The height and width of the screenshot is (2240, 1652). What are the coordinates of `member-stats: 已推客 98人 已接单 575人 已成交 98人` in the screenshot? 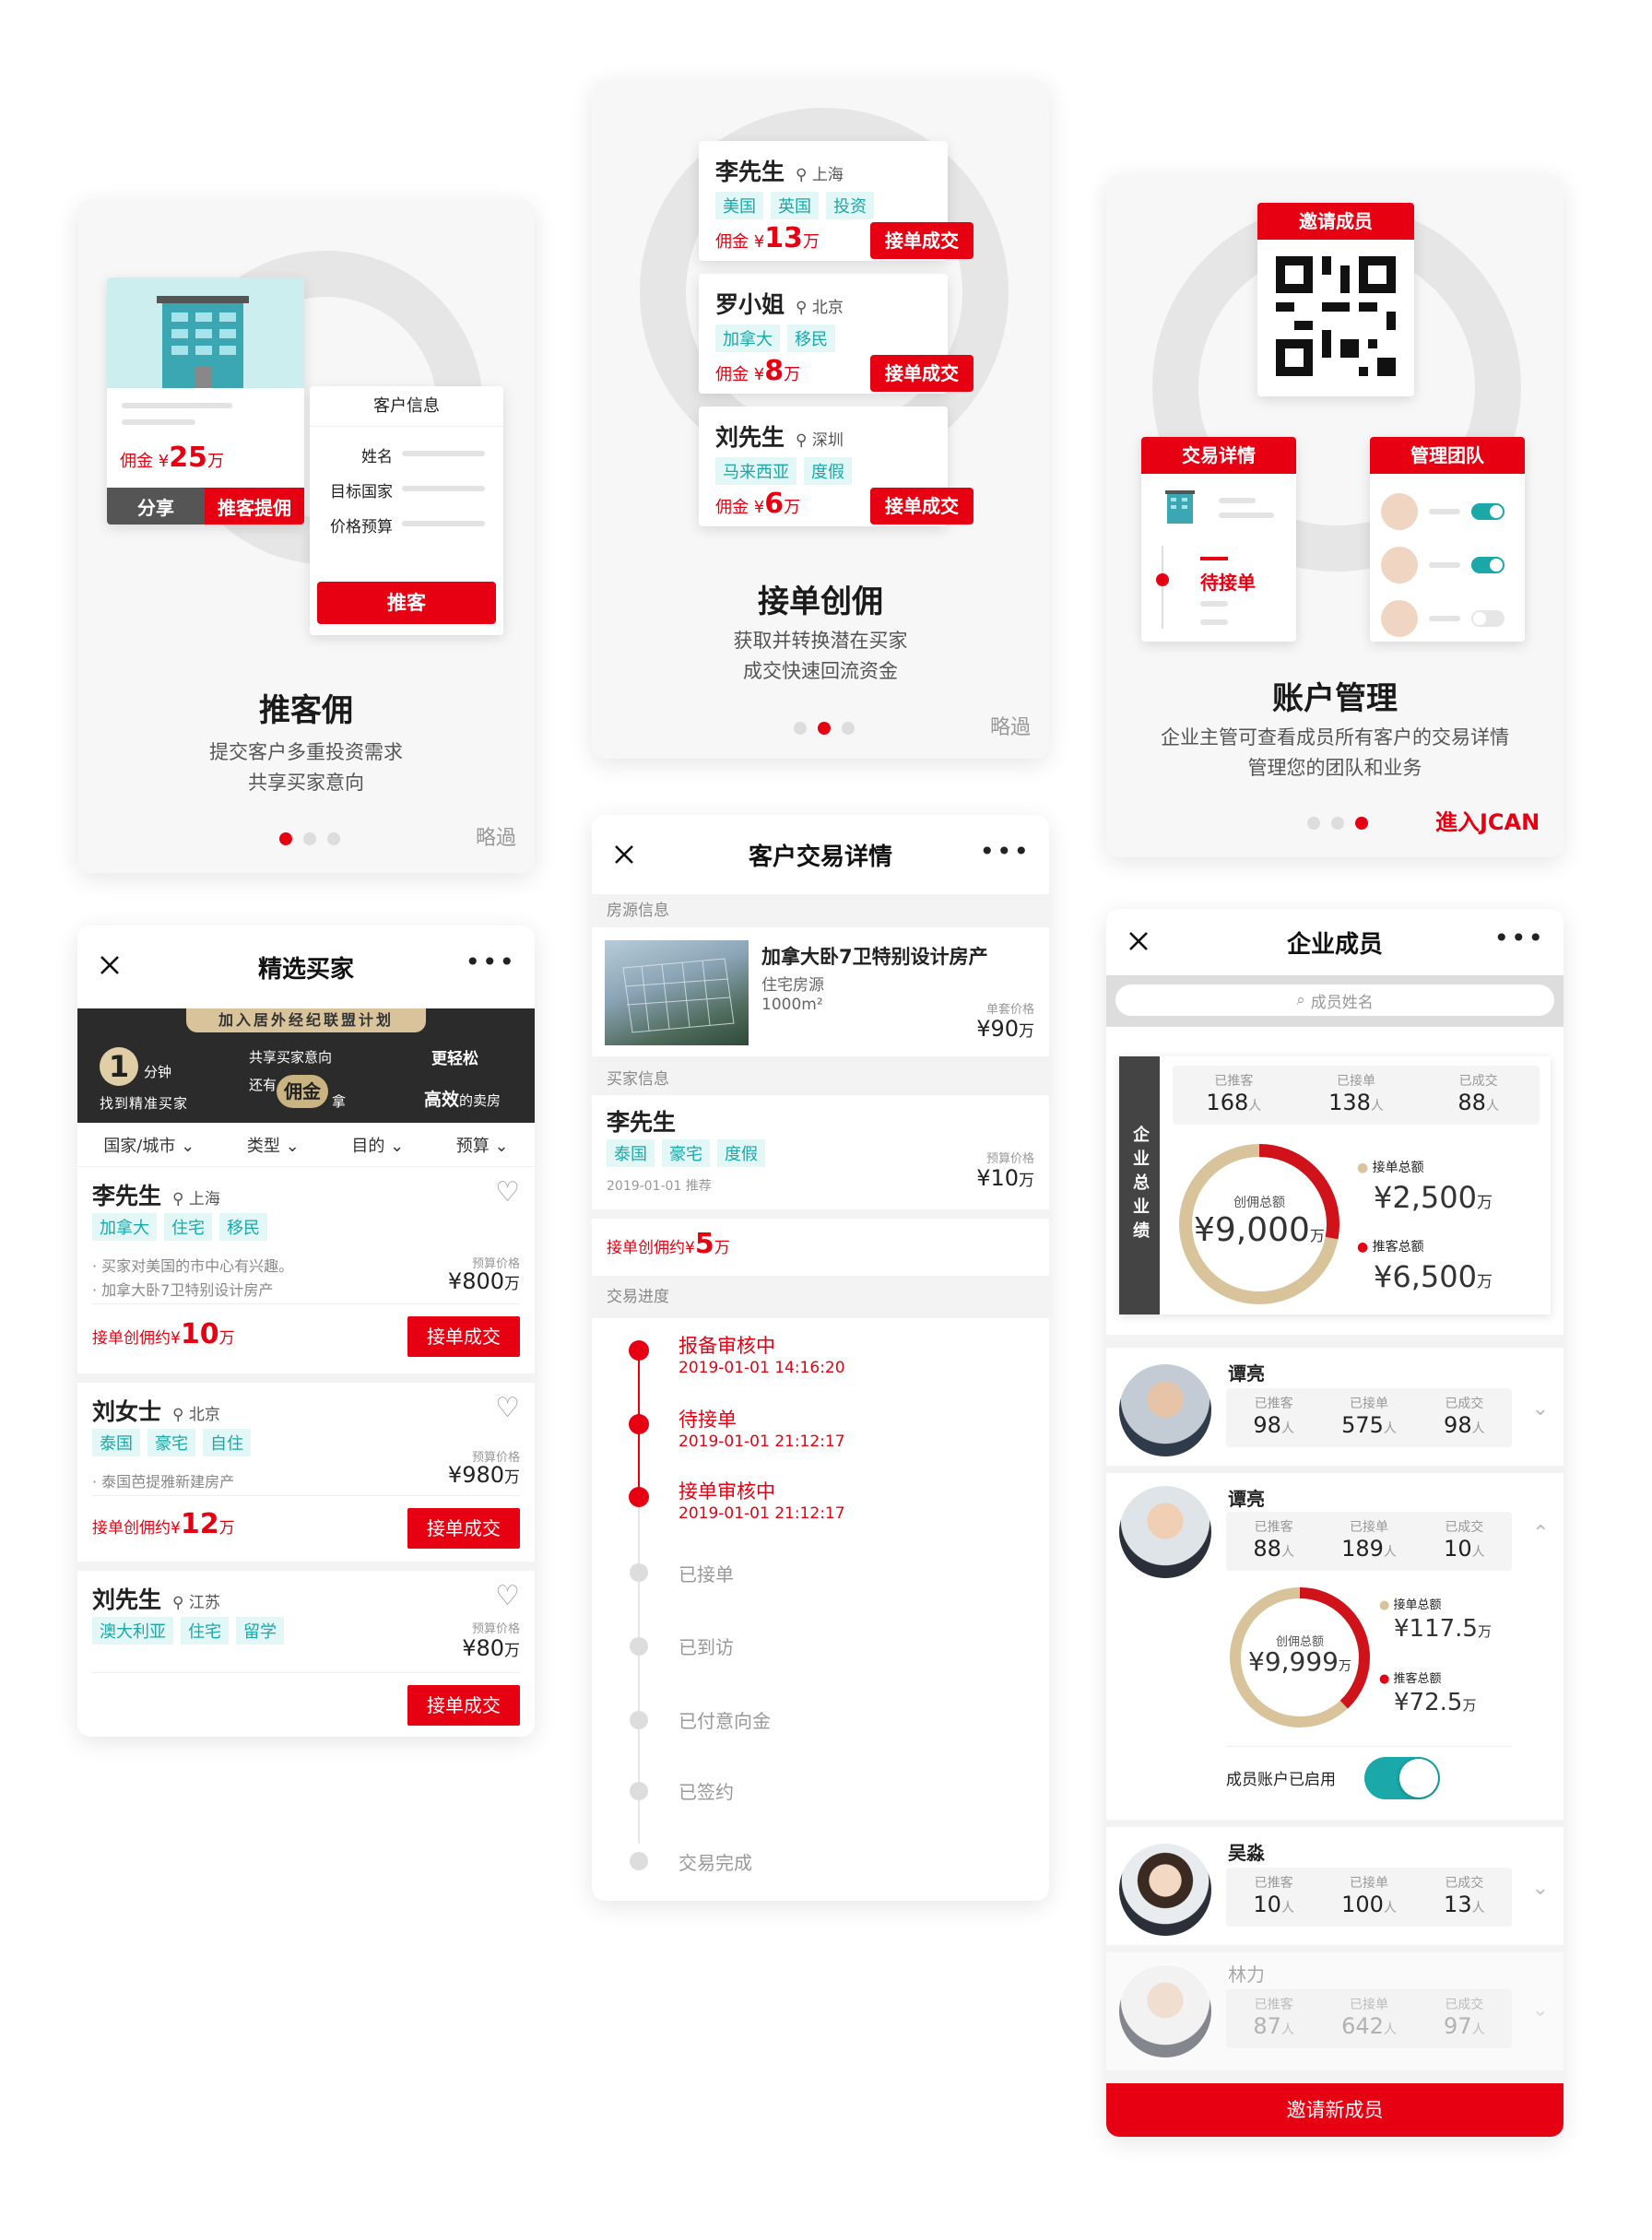 It's located at (1369, 1417).